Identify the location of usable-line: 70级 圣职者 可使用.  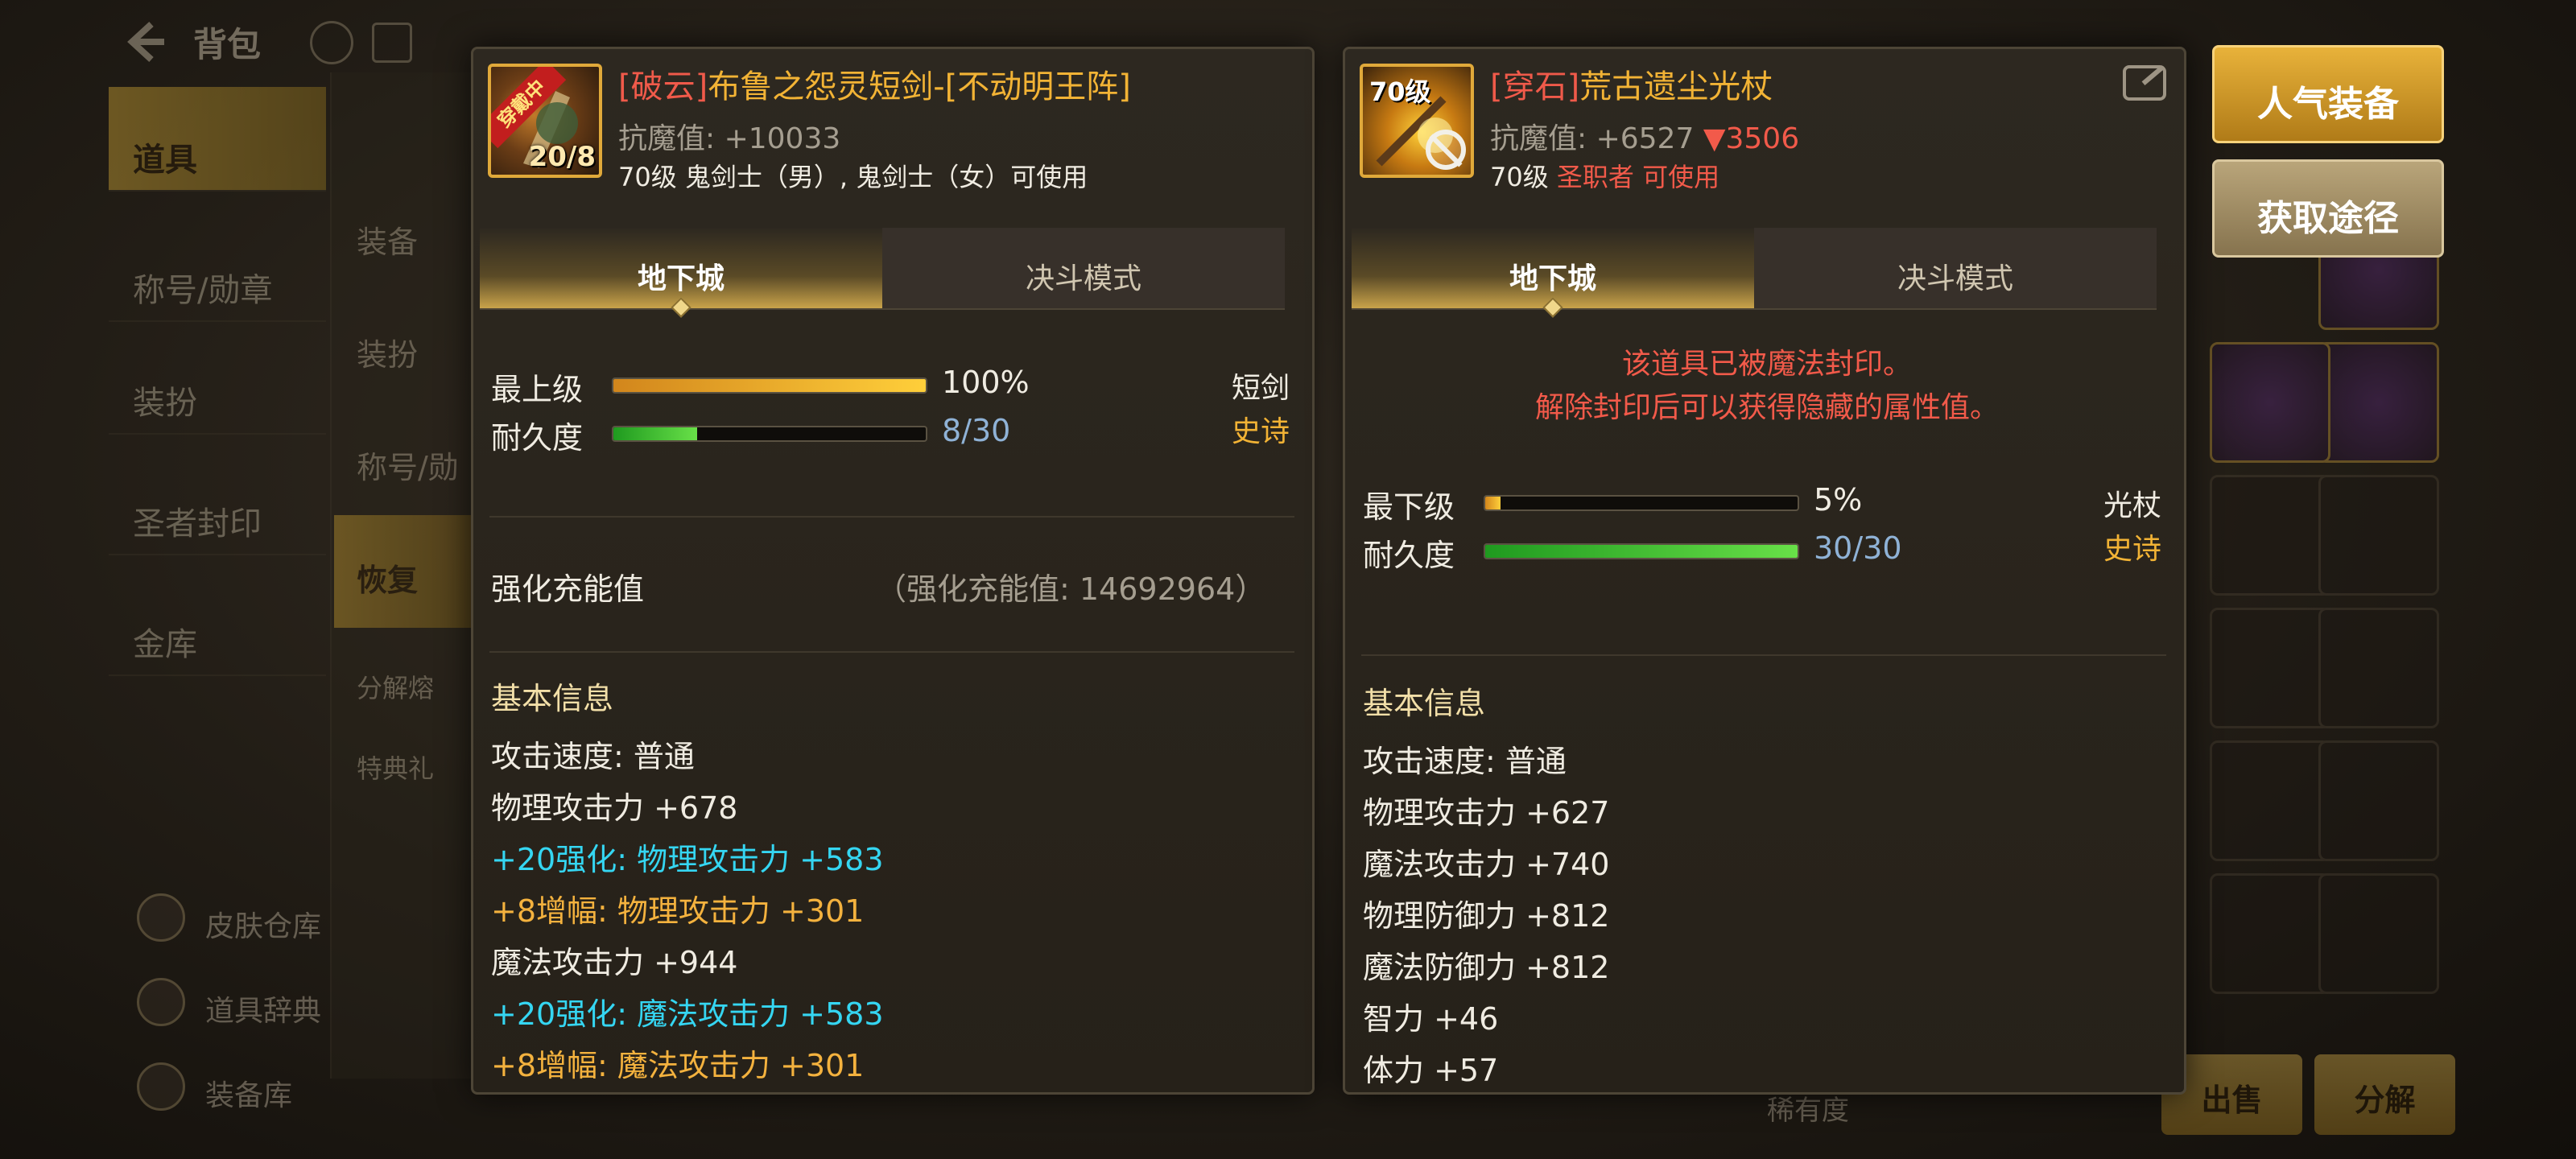
(1604, 175).